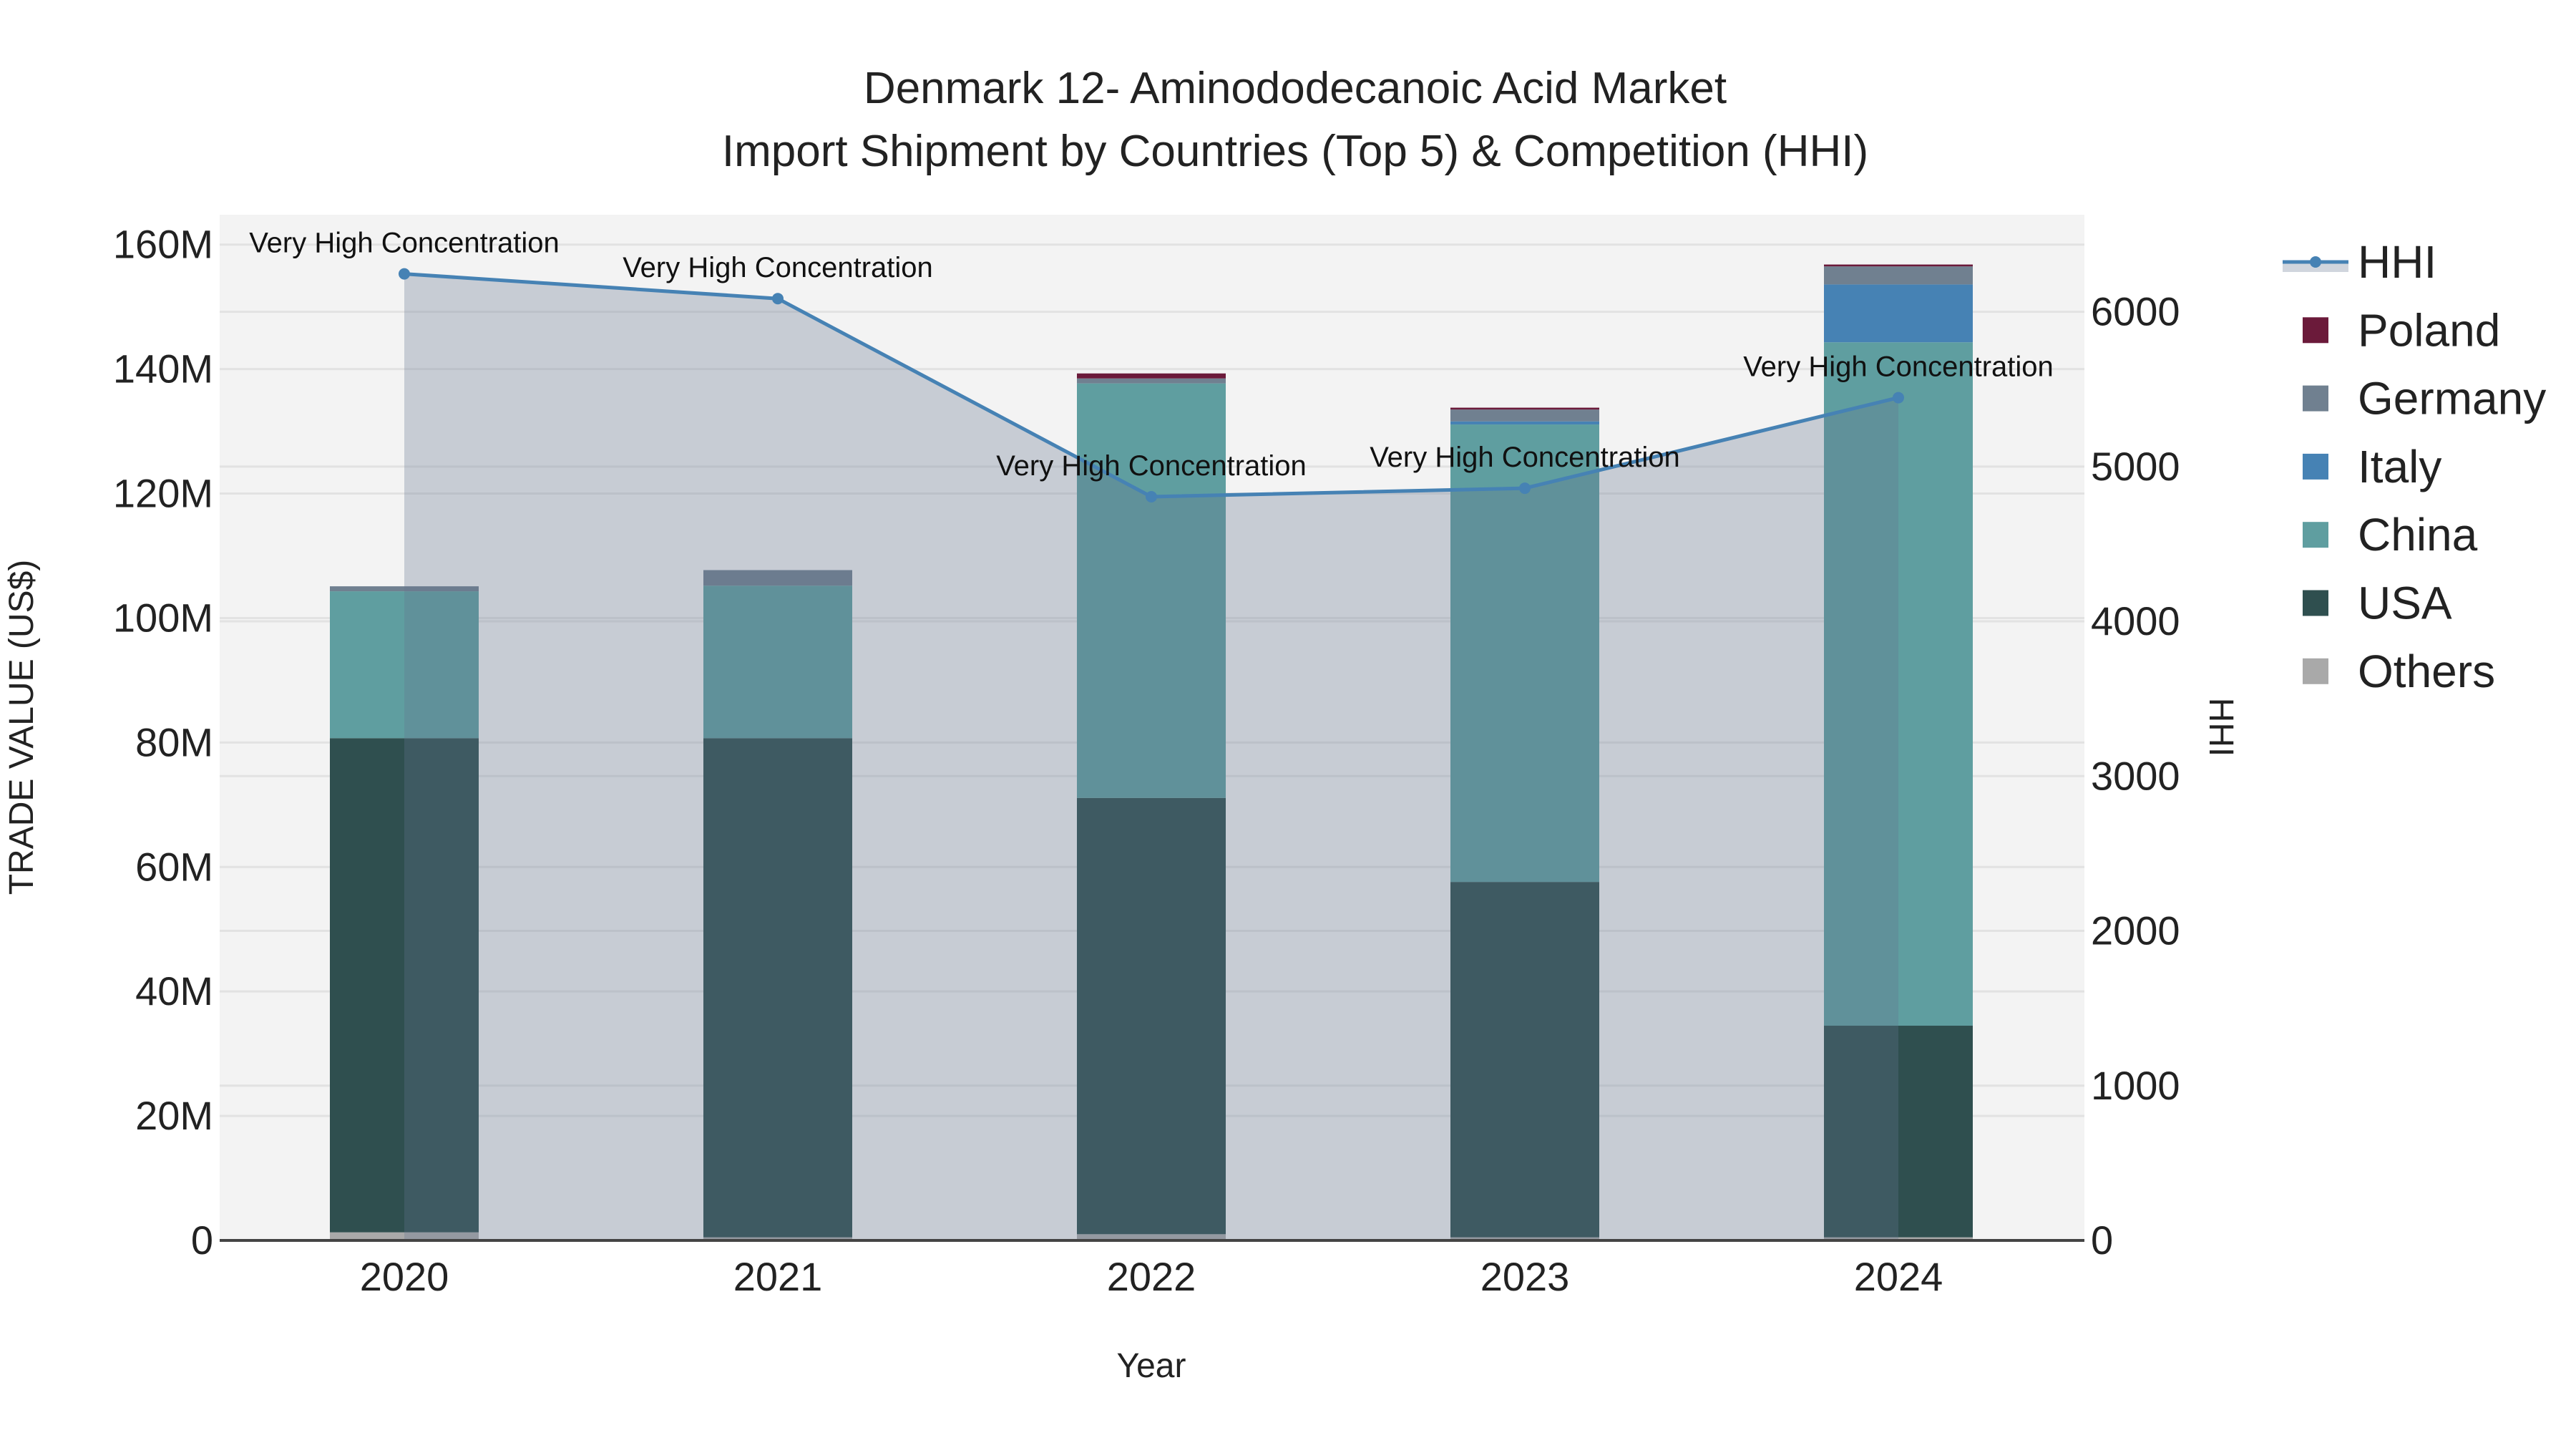 The image size is (2576, 1453). What do you see at coordinates (1524, 415) in the screenshot?
I see `bar-germany-2023` at bounding box center [1524, 415].